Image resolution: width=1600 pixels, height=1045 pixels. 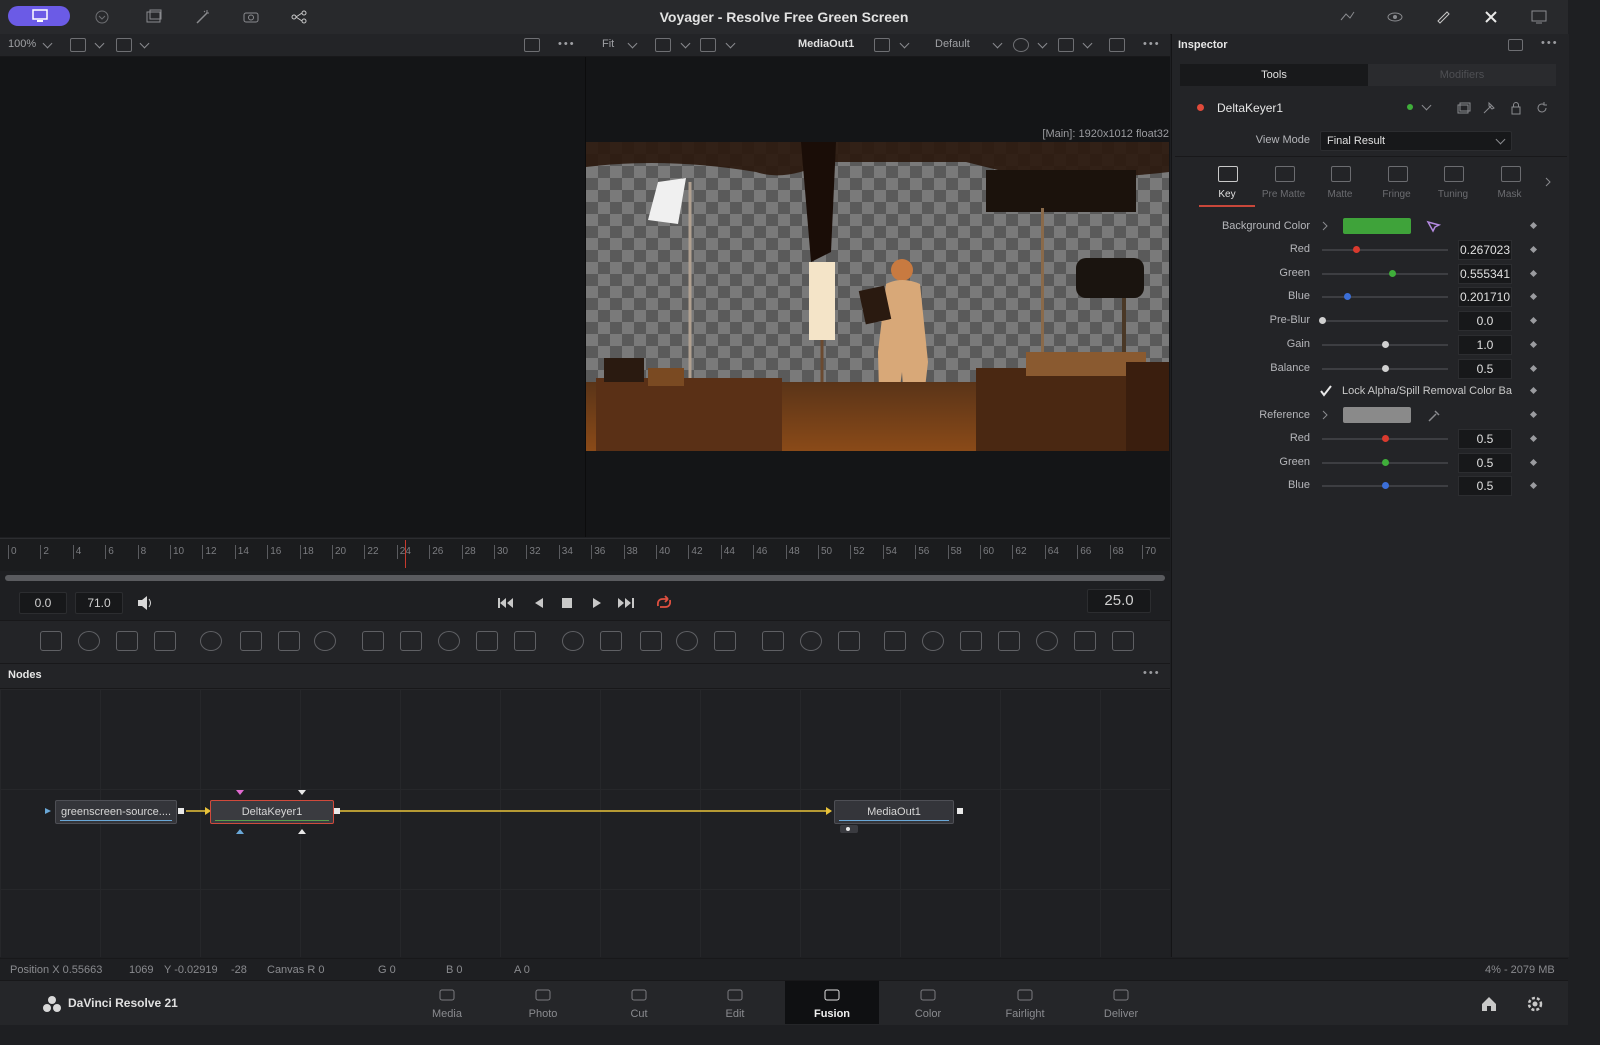 What do you see at coordinates (567, 602) in the screenshot?
I see `stop-icon` at bounding box center [567, 602].